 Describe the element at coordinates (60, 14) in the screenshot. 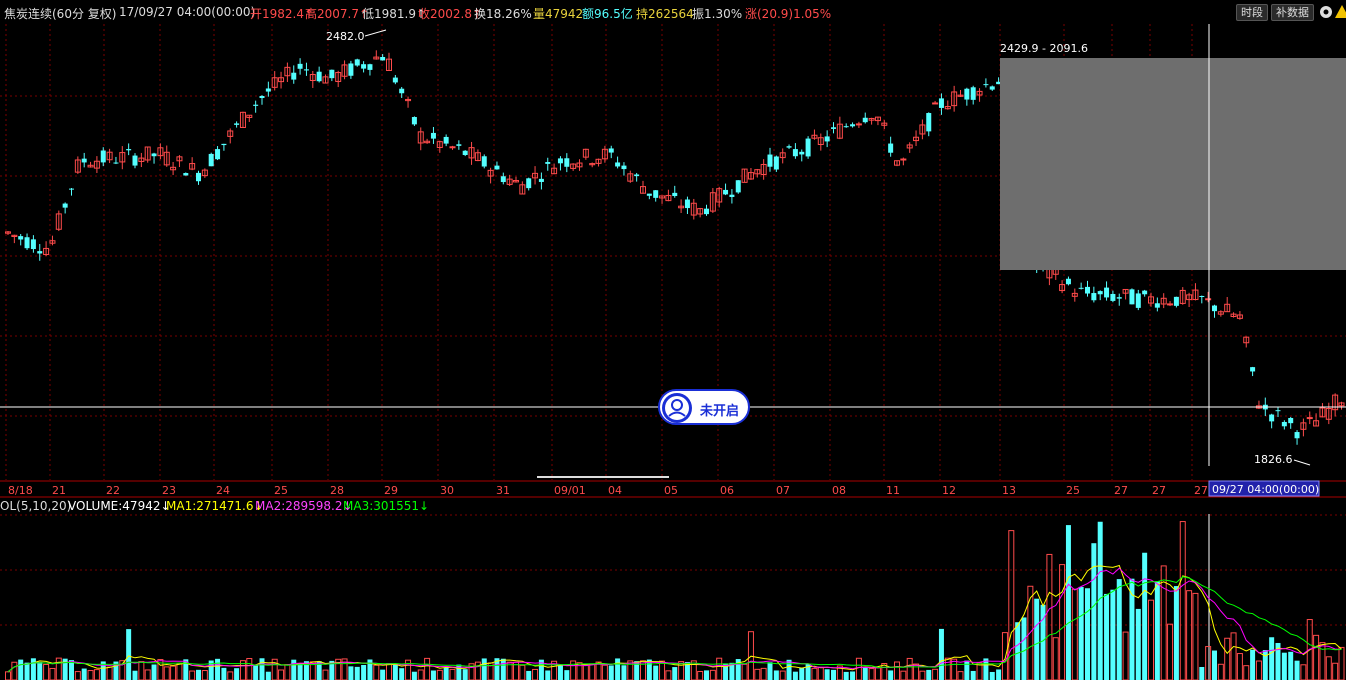

I see `instrument-title: 焦炭连续(60分 复权)` at that location.